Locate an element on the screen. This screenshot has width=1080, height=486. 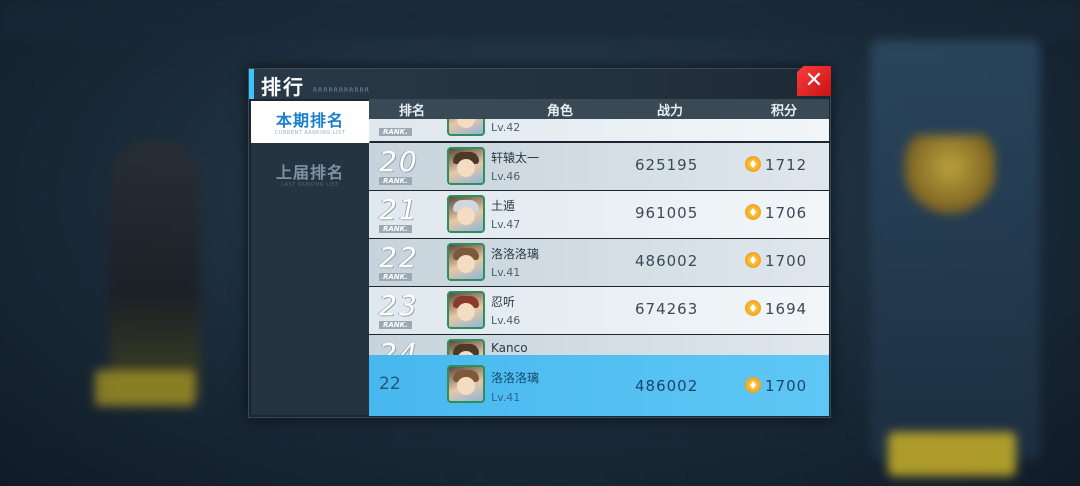
table-header: 排名 角色 战力 积分 is located at coordinates (599, 109).